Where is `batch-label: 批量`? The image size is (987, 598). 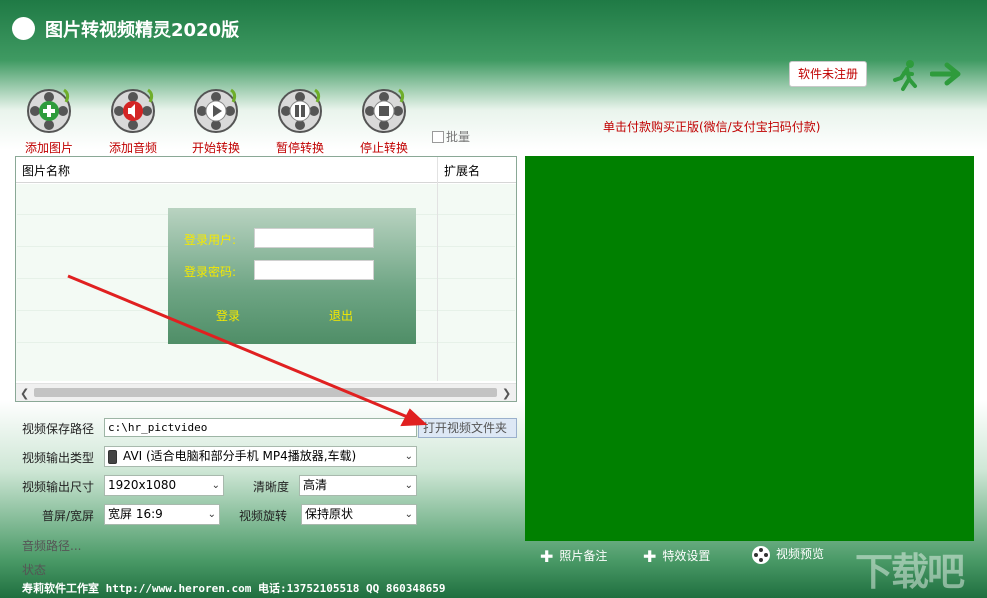
batch-label: 批量 is located at coordinates (458, 137).